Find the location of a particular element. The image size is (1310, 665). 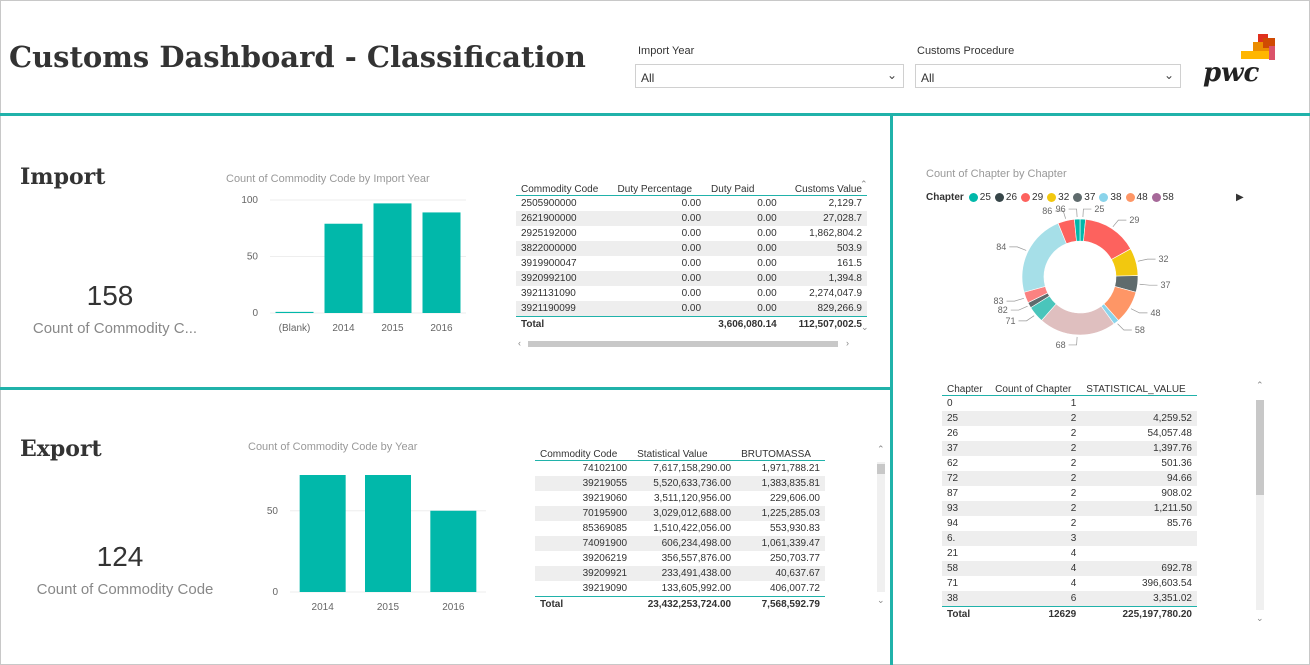

table-row: 26 2 54,057.48 is located at coordinates (1069, 433).